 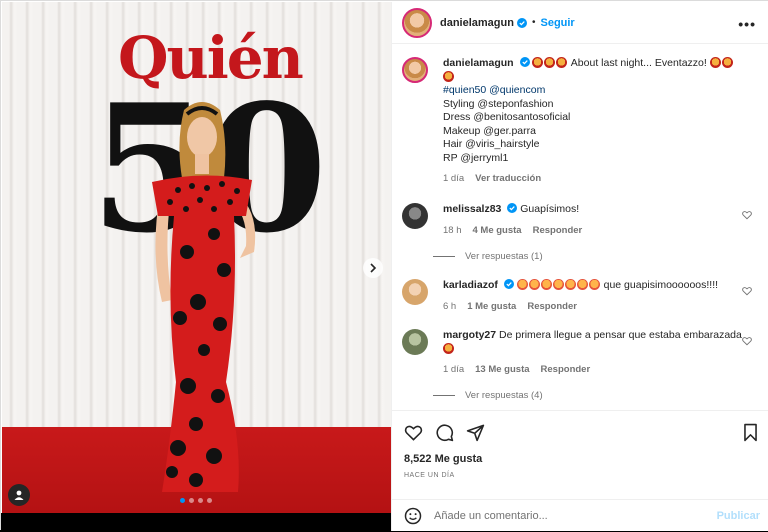 What do you see at coordinates (472, 209) in the screenshot?
I see `comment-username: melissalz83` at bounding box center [472, 209].